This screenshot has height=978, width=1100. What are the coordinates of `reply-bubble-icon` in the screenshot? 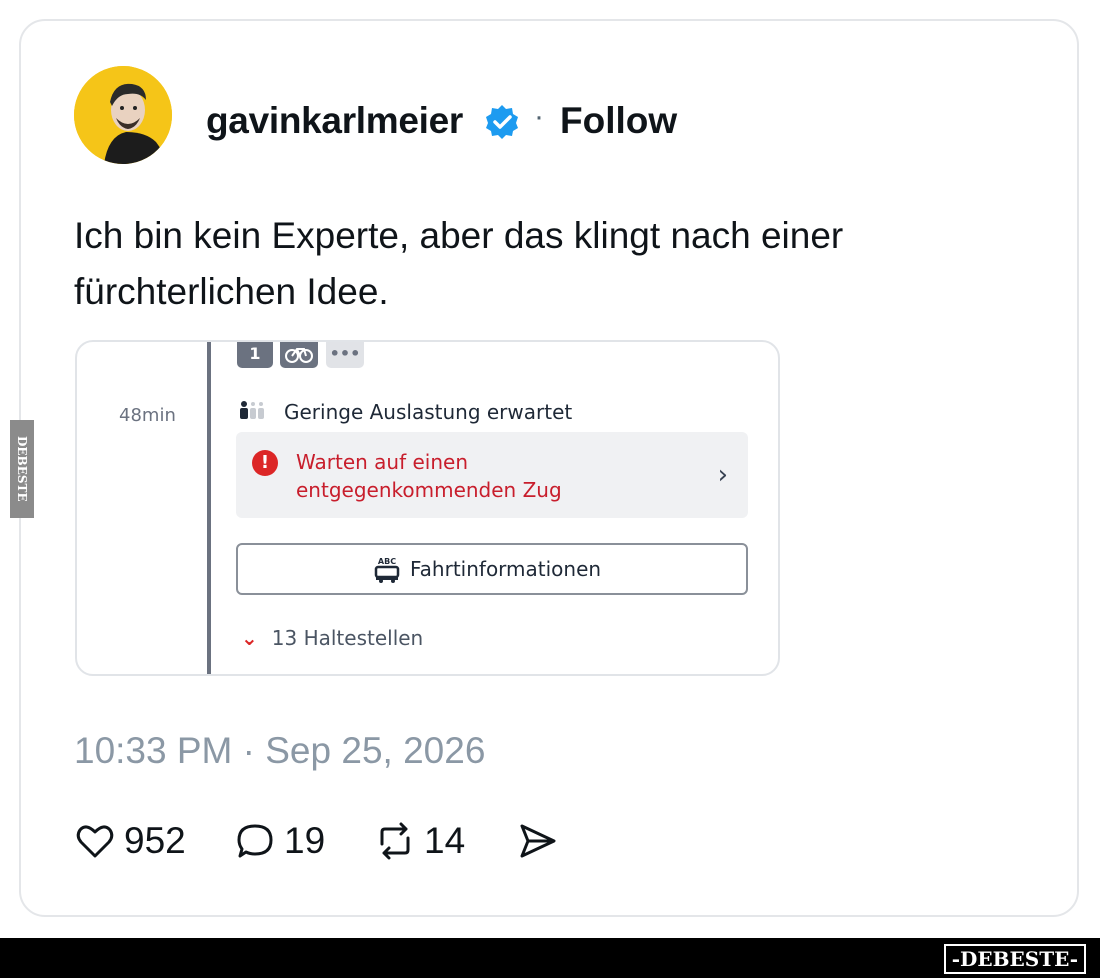 It's located at (255, 841).